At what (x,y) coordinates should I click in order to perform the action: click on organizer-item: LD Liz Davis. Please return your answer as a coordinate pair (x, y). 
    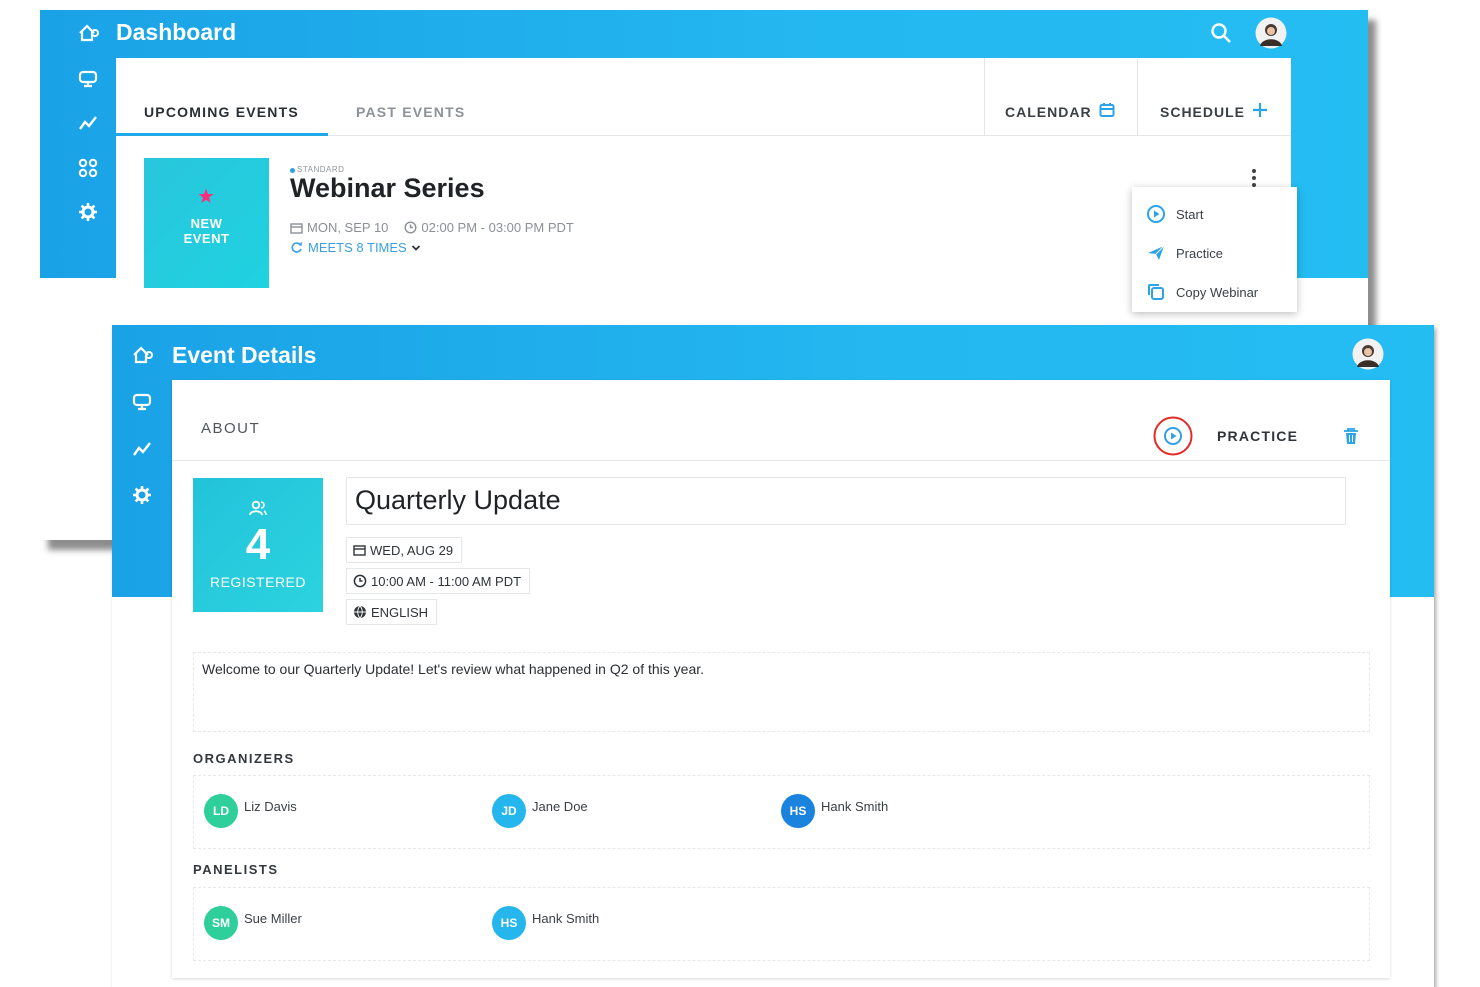
    Looking at the image, I should click on (250, 811).